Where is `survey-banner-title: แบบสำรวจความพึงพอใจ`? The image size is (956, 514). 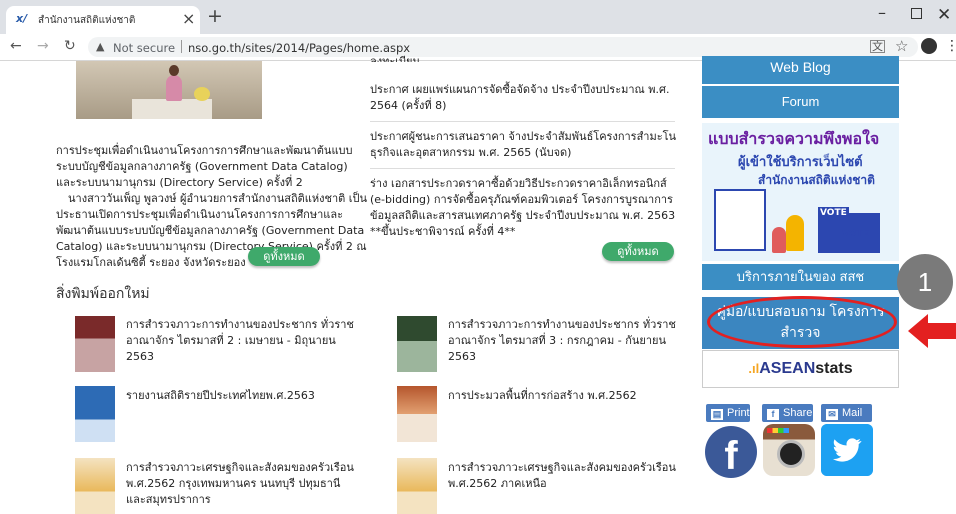 survey-banner-title: แบบสำรวจความพึงพอใจ is located at coordinates (794, 138).